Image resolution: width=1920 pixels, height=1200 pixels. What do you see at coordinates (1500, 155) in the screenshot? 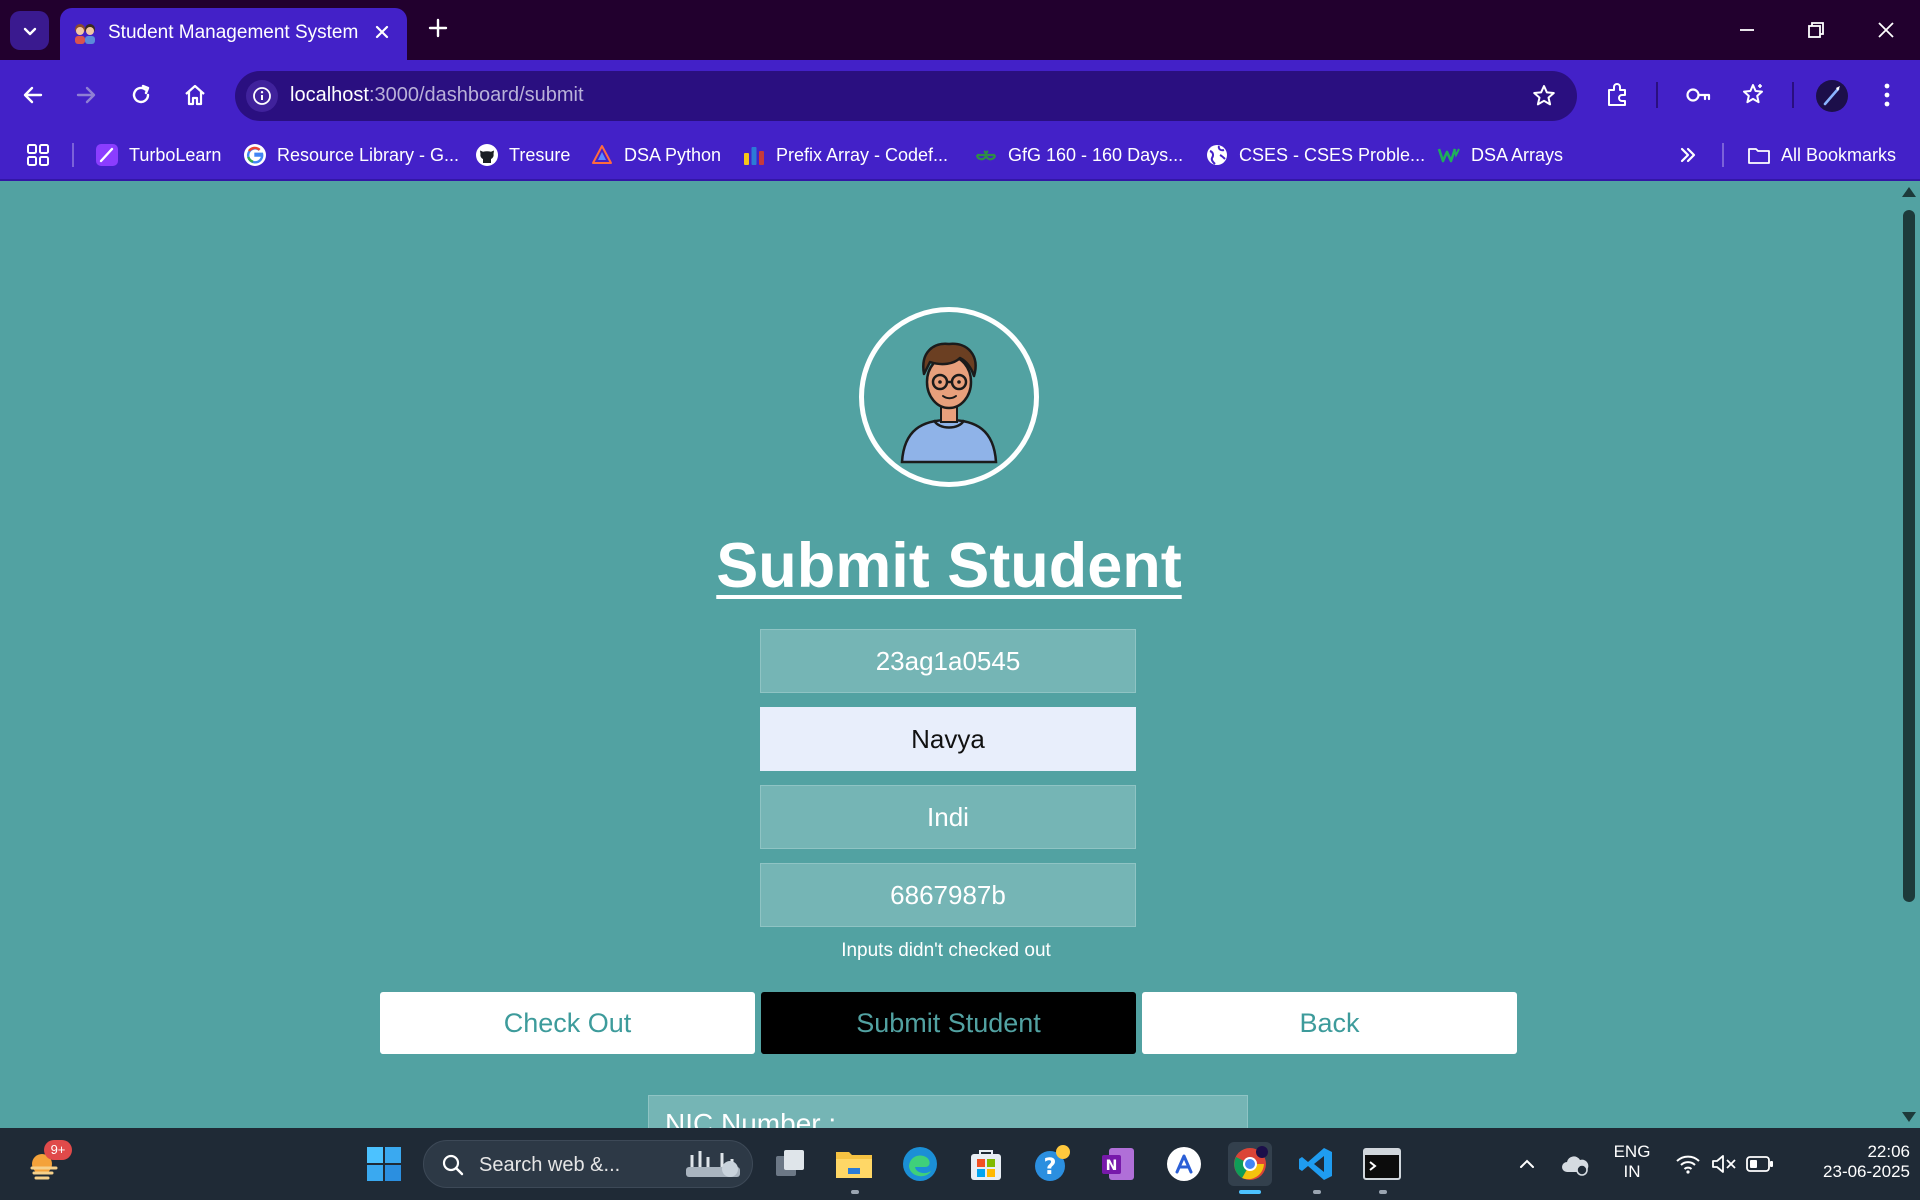
I see `bookmark-dsa-arrays: DSA Arrays` at bounding box center [1500, 155].